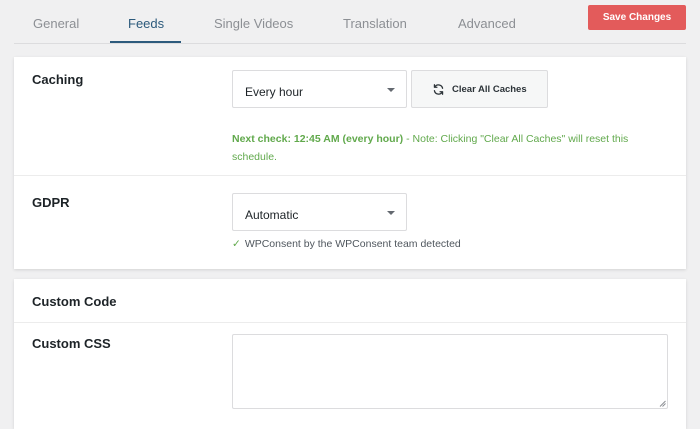 The width and height of the screenshot is (700, 429). I want to click on refresh-icon, so click(438, 89).